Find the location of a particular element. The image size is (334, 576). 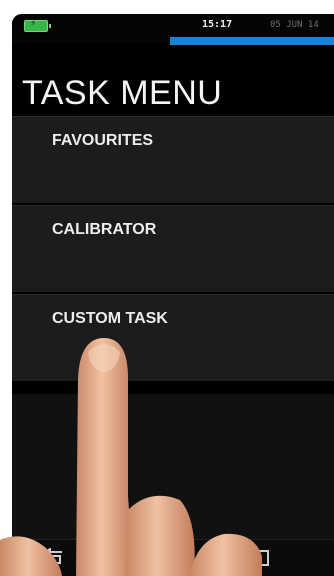

progress-bar-fill is located at coordinates (252, 41).